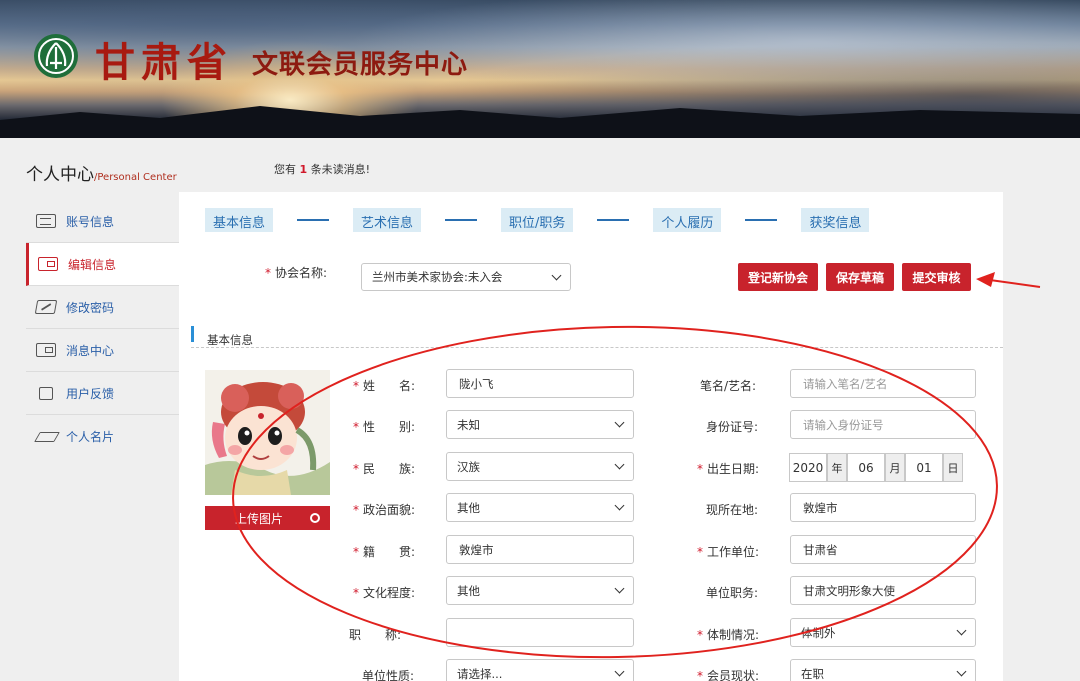  I want to click on association-select: 兰州市美术家协会:未入会, so click(466, 277).